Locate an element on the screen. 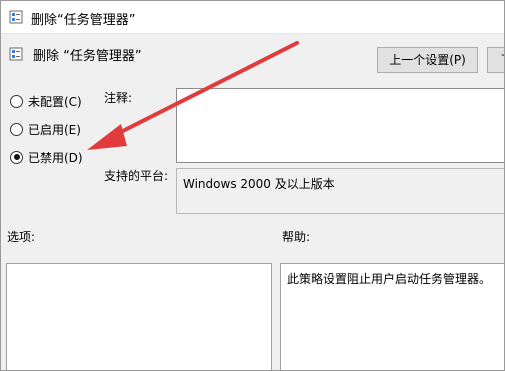 The height and width of the screenshot is (371, 505). help-text: 此策略设置阻止用户启动任务管理器。 is located at coordinates (389, 279).